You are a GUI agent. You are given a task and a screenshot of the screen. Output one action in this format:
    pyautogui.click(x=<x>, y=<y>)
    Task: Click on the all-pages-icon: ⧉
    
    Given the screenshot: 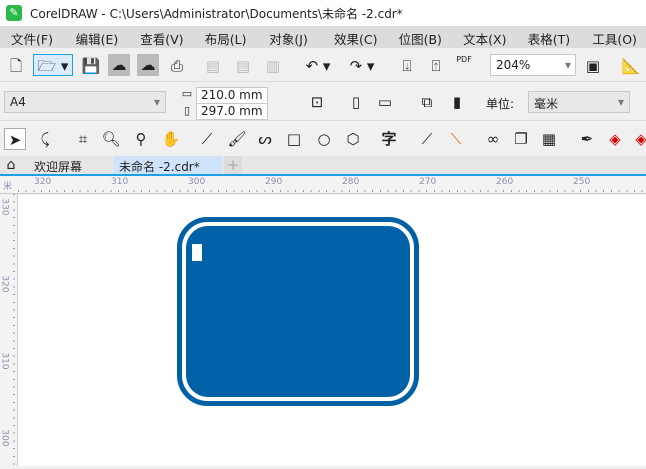 What is the action you would take?
    pyautogui.click(x=427, y=102)
    